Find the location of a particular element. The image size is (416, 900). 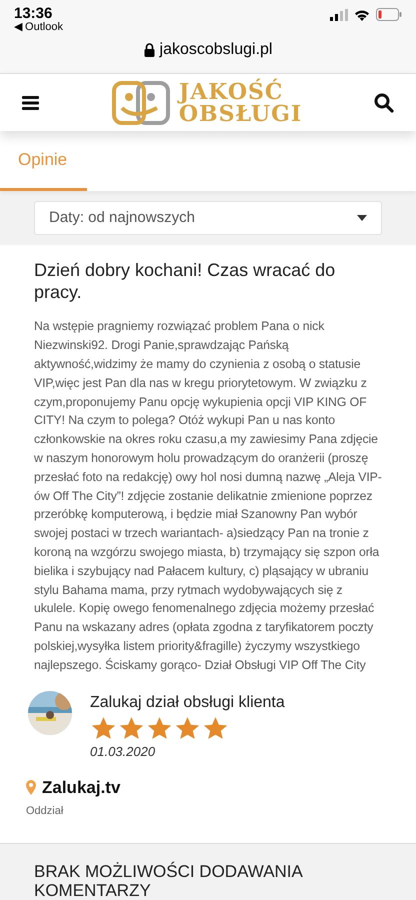

review-date: 01.03.2020 is located at coordinates (123, 751).